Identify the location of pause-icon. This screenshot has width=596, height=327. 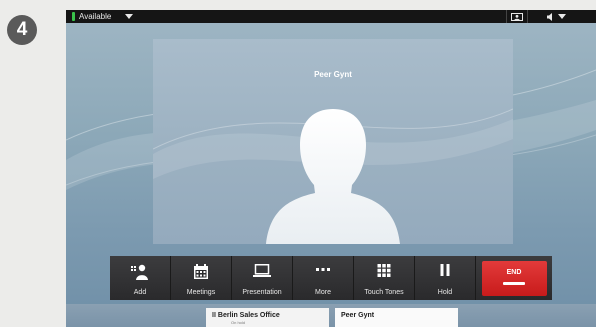
(445, 270).